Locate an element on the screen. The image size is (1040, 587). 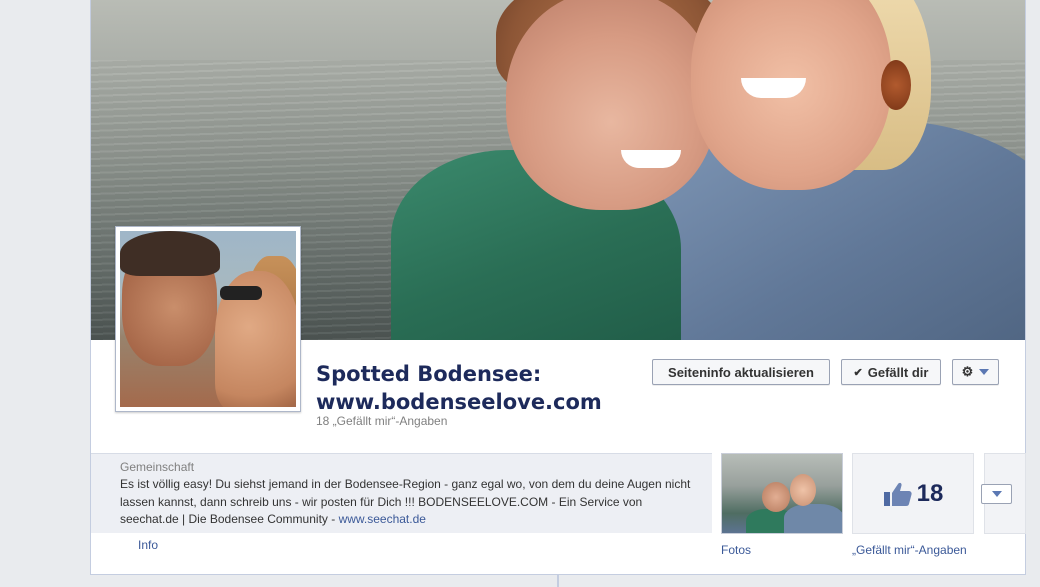
likes-count-text: 18 „Gefällt mir“-Angaben is located at coordinates (382, 421).